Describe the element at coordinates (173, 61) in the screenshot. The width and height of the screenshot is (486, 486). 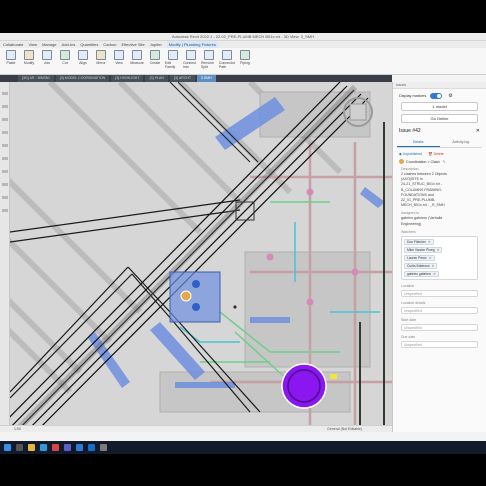
I see `ribbon-button: Edit Family` at that location.